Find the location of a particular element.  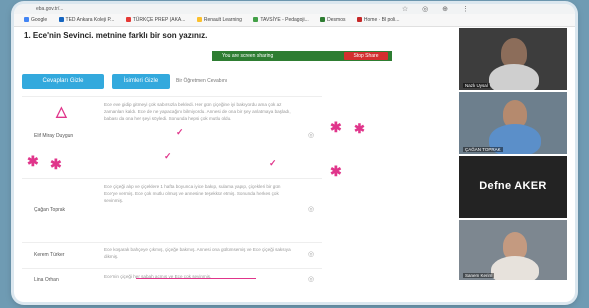

participant-name: Sanem Kerim is located at coordinates (479, 275).